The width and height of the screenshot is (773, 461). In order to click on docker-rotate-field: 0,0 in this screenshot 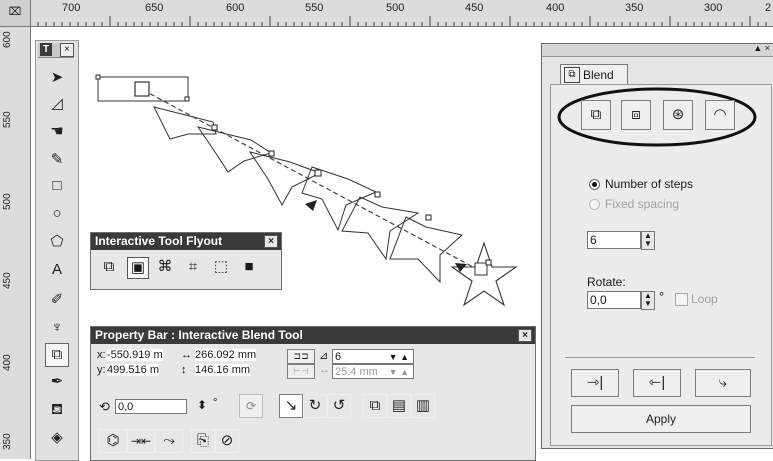, I will do `click(614, 300)`.